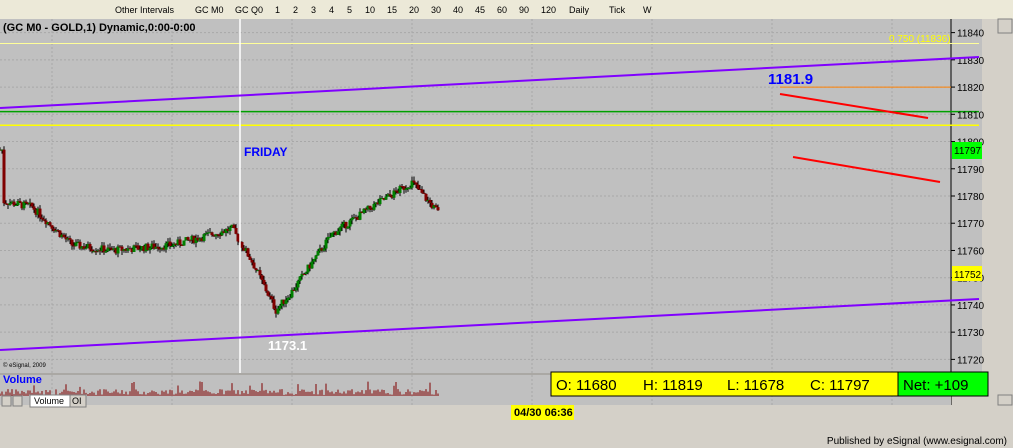 The height and width of the screenshot is (448, 1013). Describe the element at coordinates (916, 441) in the screenshot. I see `publisher-footer: Published by eSignal (www.esignal.com)` at that location.